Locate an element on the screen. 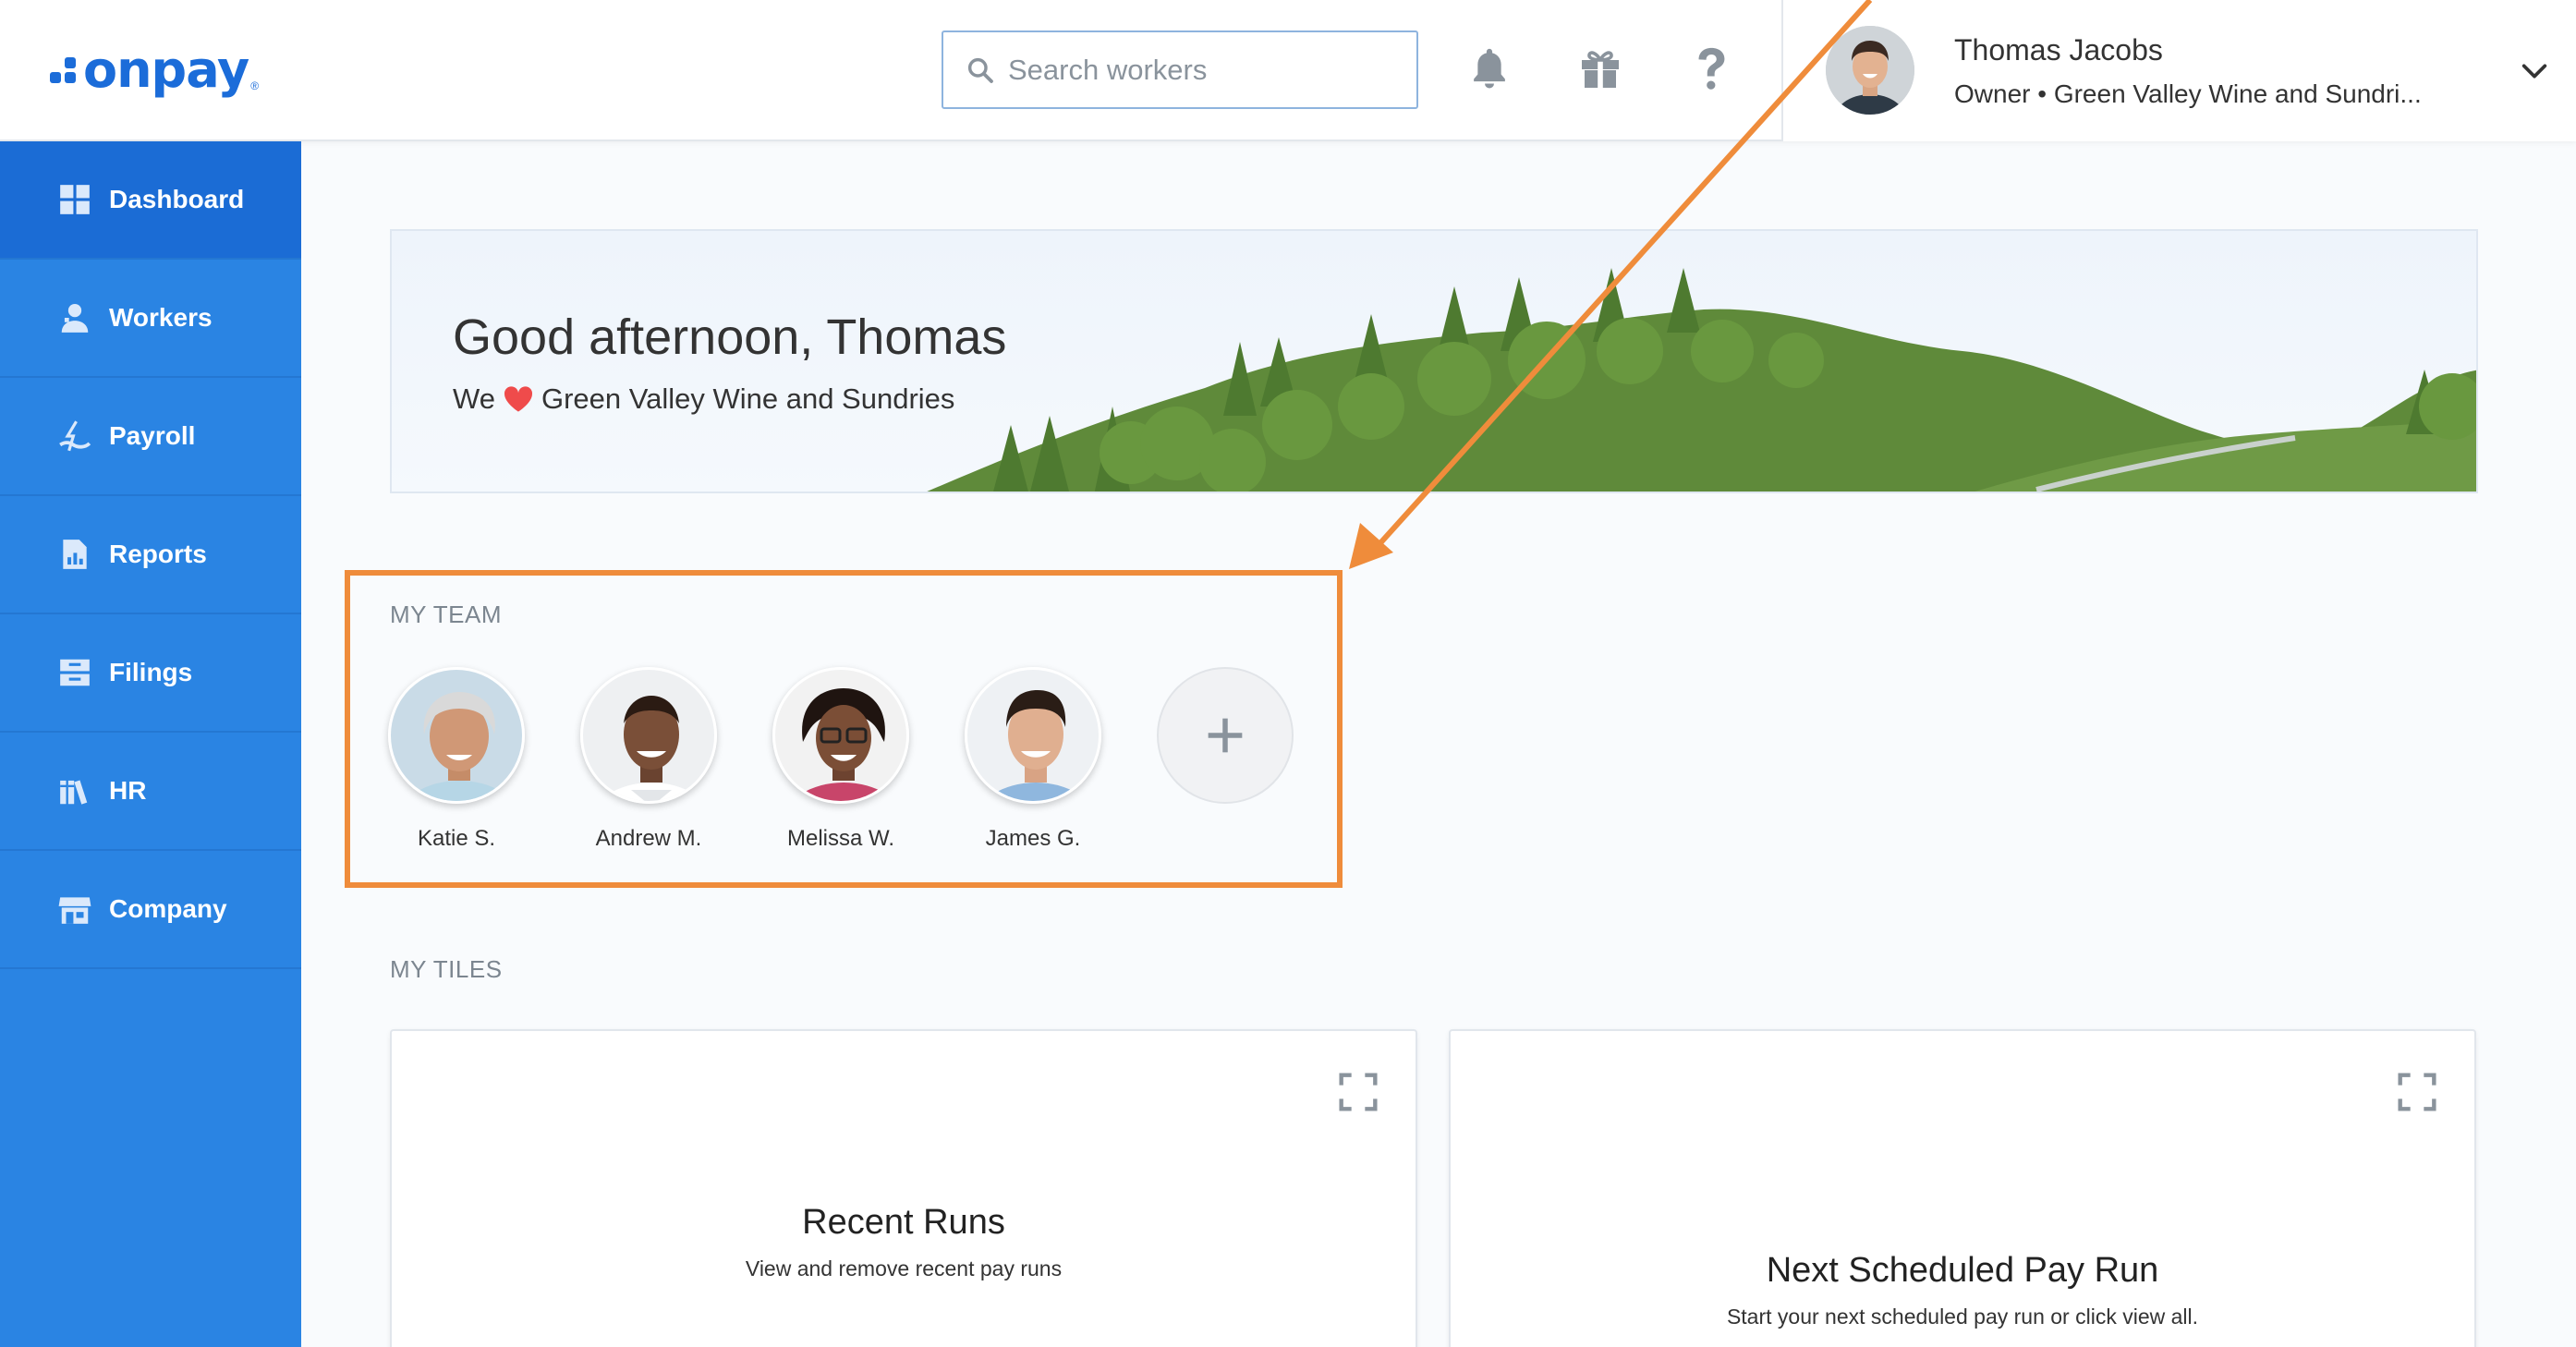  sidebar-item-reports: Reports is located at coordinates (150, 555).